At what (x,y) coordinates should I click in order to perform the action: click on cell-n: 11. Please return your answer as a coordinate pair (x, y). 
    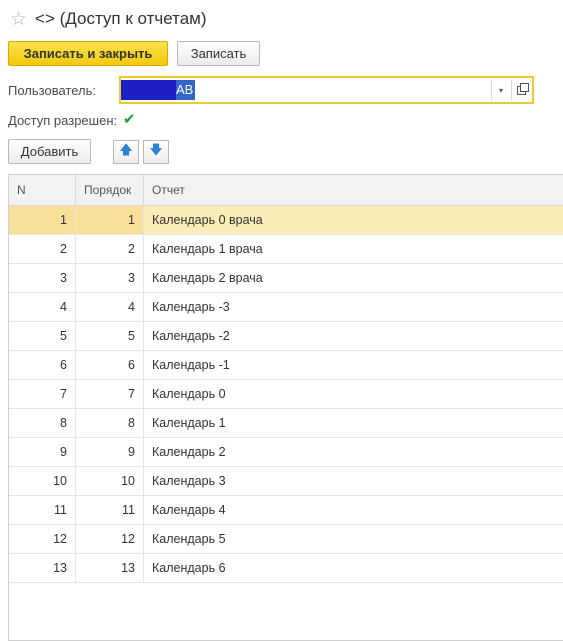
    Looking at the image, I should click on (42, 510).